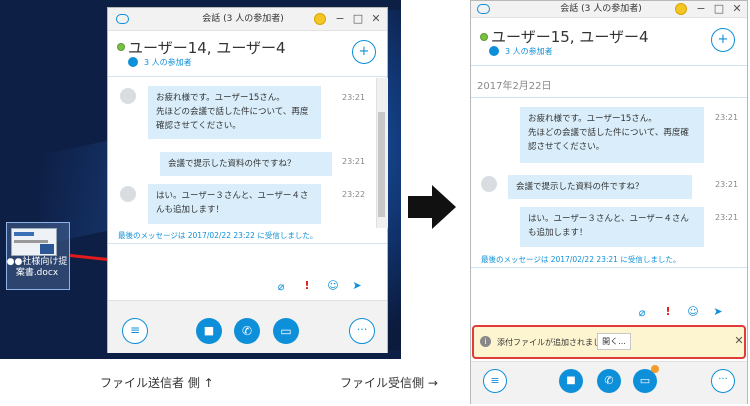 This screenshot has height=406, width=750. I want to click on sender-participant-count: 3 人の参加者, so click(168, 62).